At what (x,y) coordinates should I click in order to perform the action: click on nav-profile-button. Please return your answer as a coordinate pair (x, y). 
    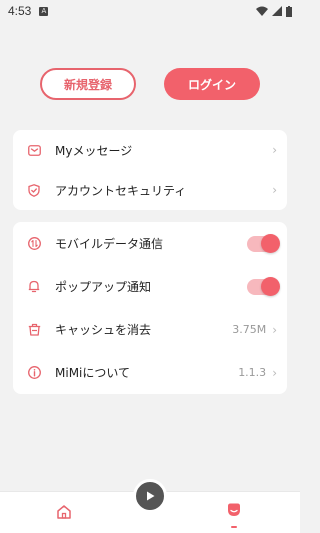
    Looking at the image, I should click on (234, 512).